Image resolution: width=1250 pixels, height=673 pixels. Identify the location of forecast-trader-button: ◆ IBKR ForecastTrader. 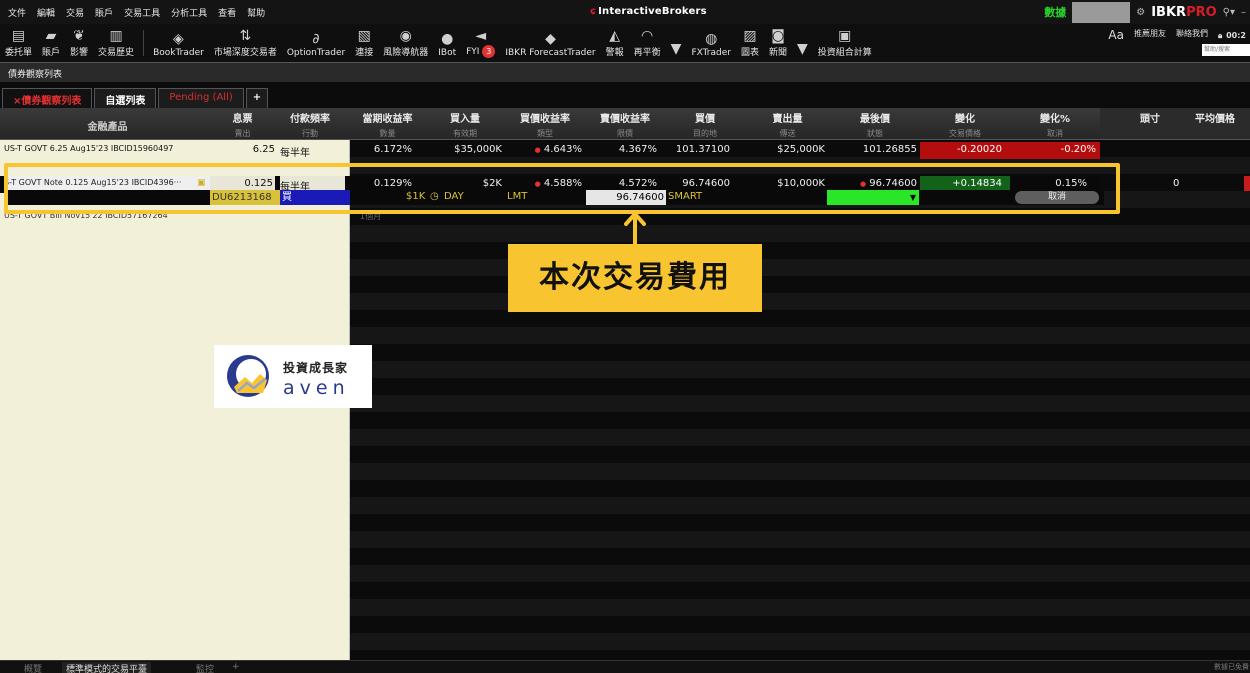
(550, 43).